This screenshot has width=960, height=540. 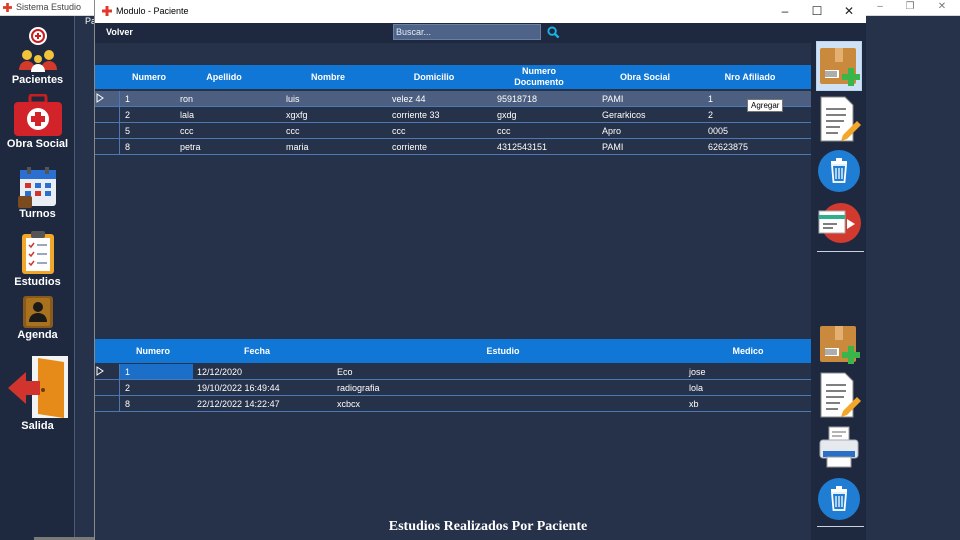 I want to click on document-pencil-icon, so click(x=840, y=119).